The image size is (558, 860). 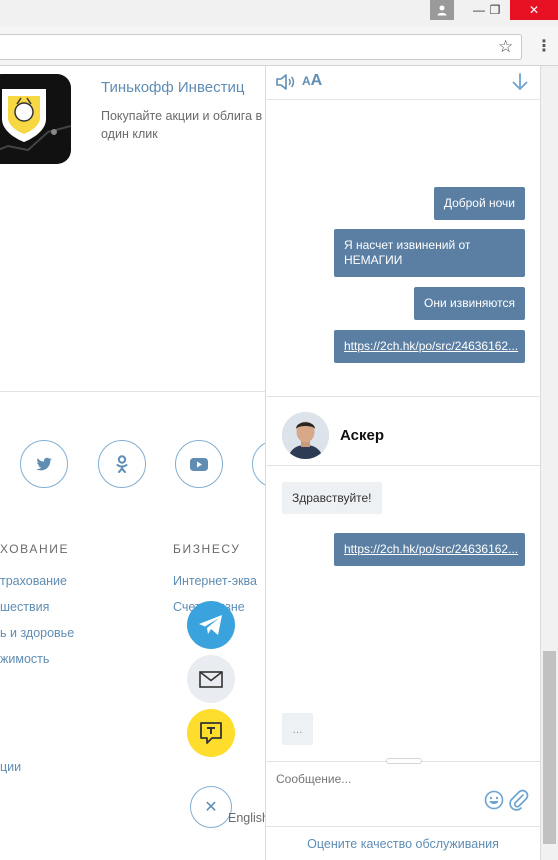 What do you see at coordinates (549, 747) in the screenshot?
I see `scrollbar-thumb` at bounding box center [549, 747].